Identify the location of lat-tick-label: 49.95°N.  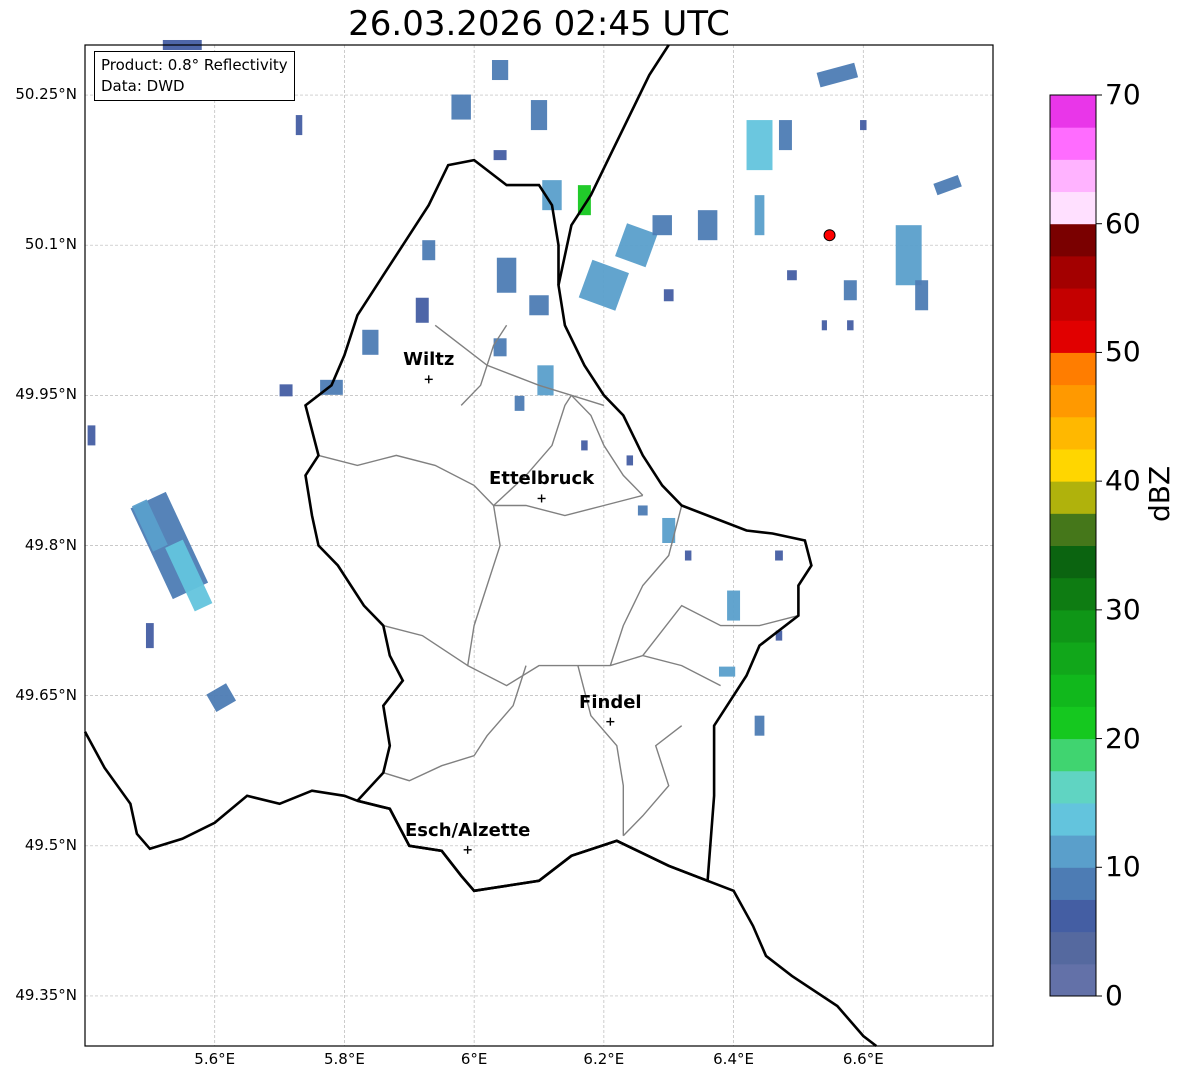
(46, 394).